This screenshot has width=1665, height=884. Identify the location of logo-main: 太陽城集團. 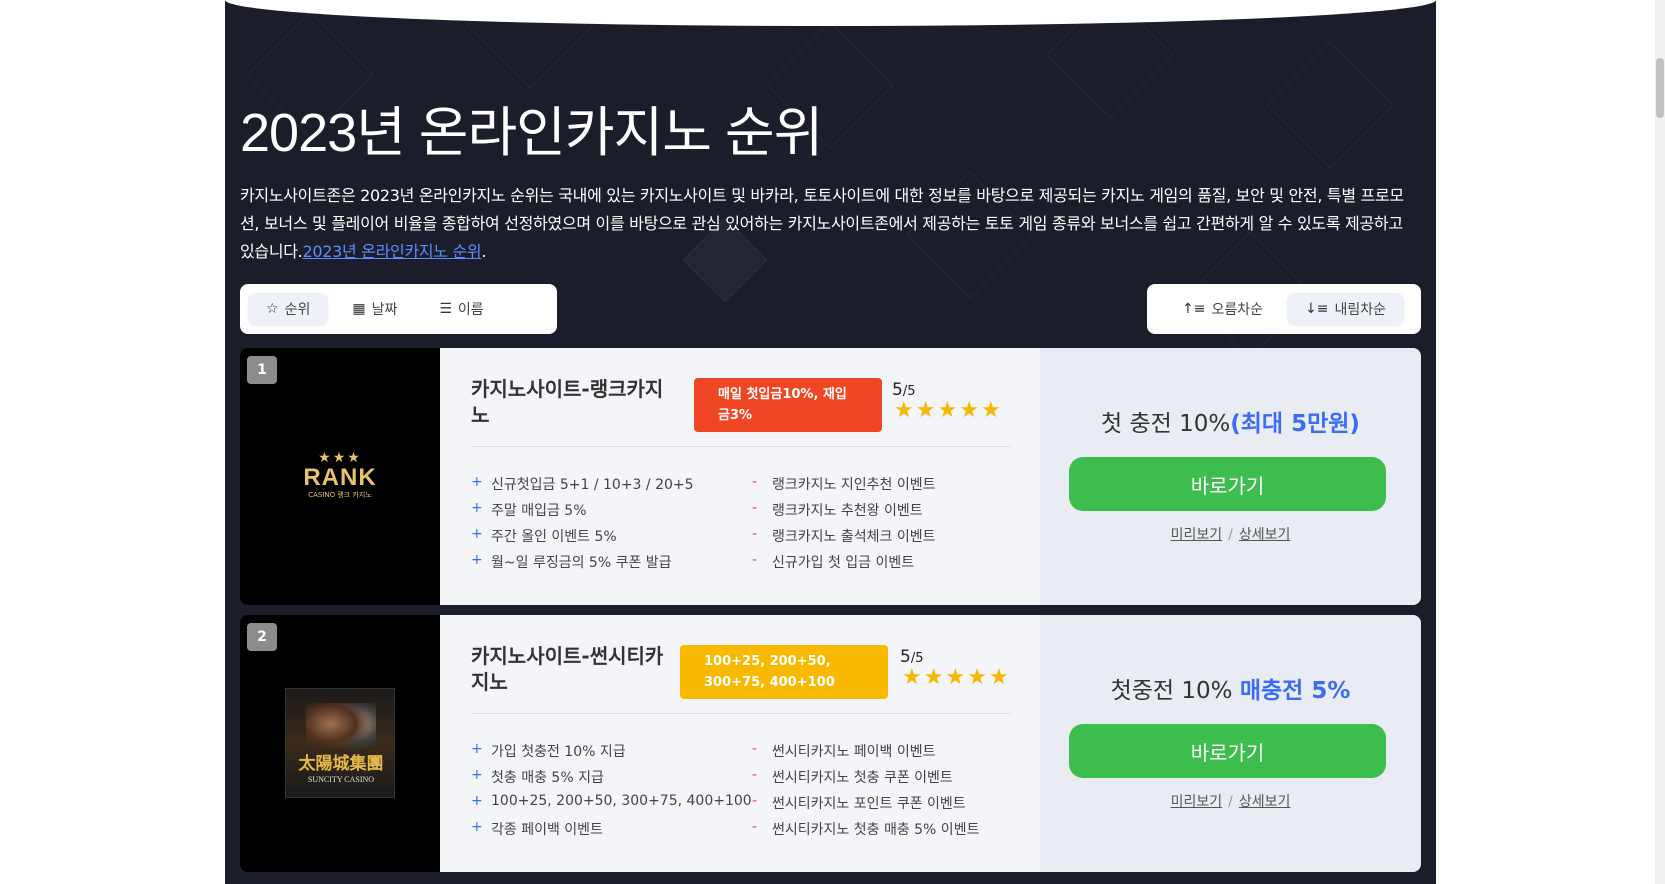
(341, 764).